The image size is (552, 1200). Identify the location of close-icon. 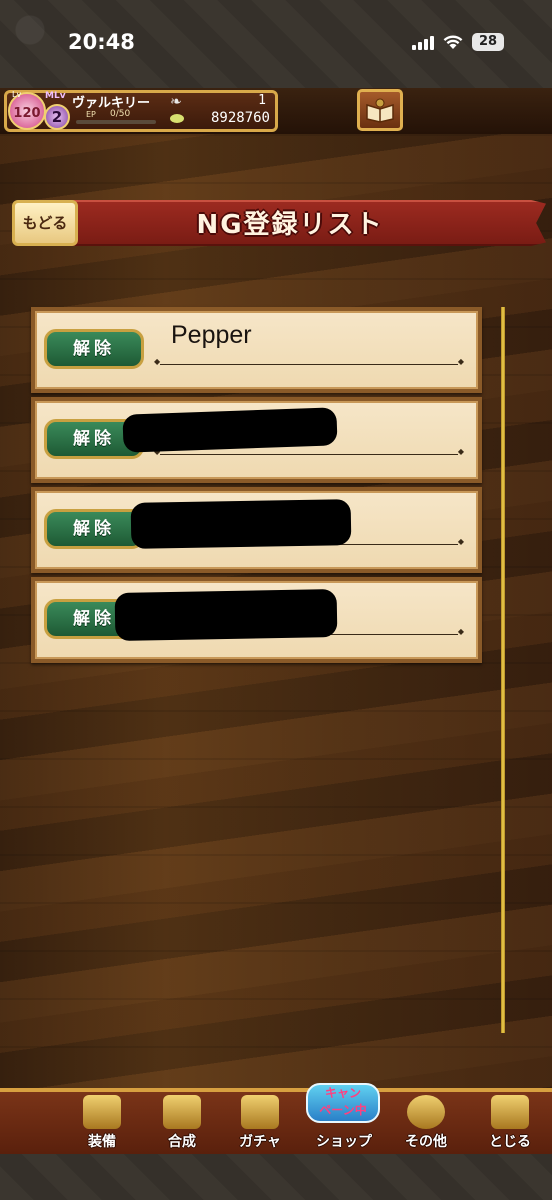
(510, 1112).